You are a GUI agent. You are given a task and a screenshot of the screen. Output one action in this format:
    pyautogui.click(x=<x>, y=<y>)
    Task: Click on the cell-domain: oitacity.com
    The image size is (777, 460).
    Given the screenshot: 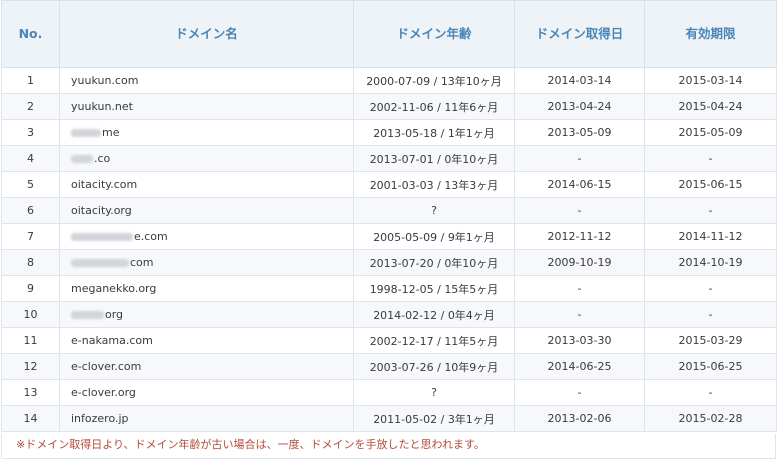 What is the action you would take?
    pyautogui.click(x=206, y=184)
    